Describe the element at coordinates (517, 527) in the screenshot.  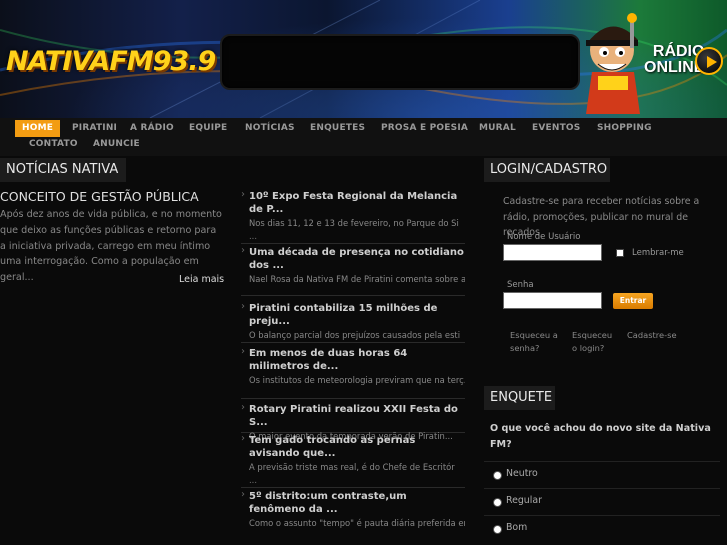
I see `poll-option-label: Bom` at that location.